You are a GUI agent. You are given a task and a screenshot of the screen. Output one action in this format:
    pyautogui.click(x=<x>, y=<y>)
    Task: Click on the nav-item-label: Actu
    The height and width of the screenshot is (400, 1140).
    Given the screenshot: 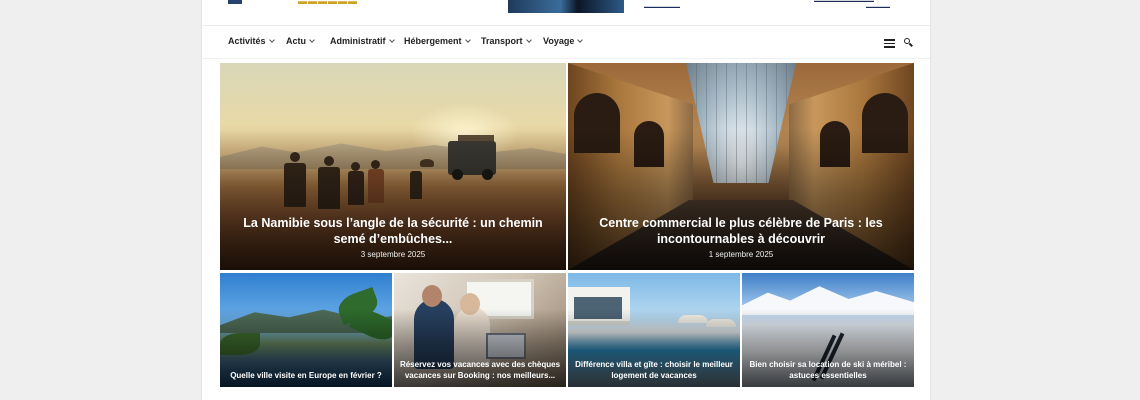 What is the action you would take?
    pyautogui.click(x=296, y=41)
    